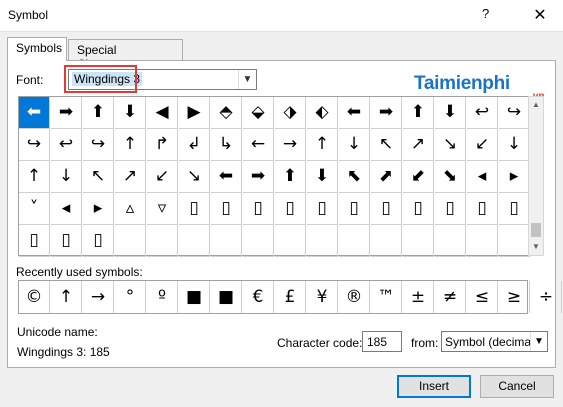 The width and height of the screenshot is (563, 407). What do you see at coordinates (322, 297) in the screenshot?
I see `recent-symbol-cell: ¥` at bounding box center [322, 297].